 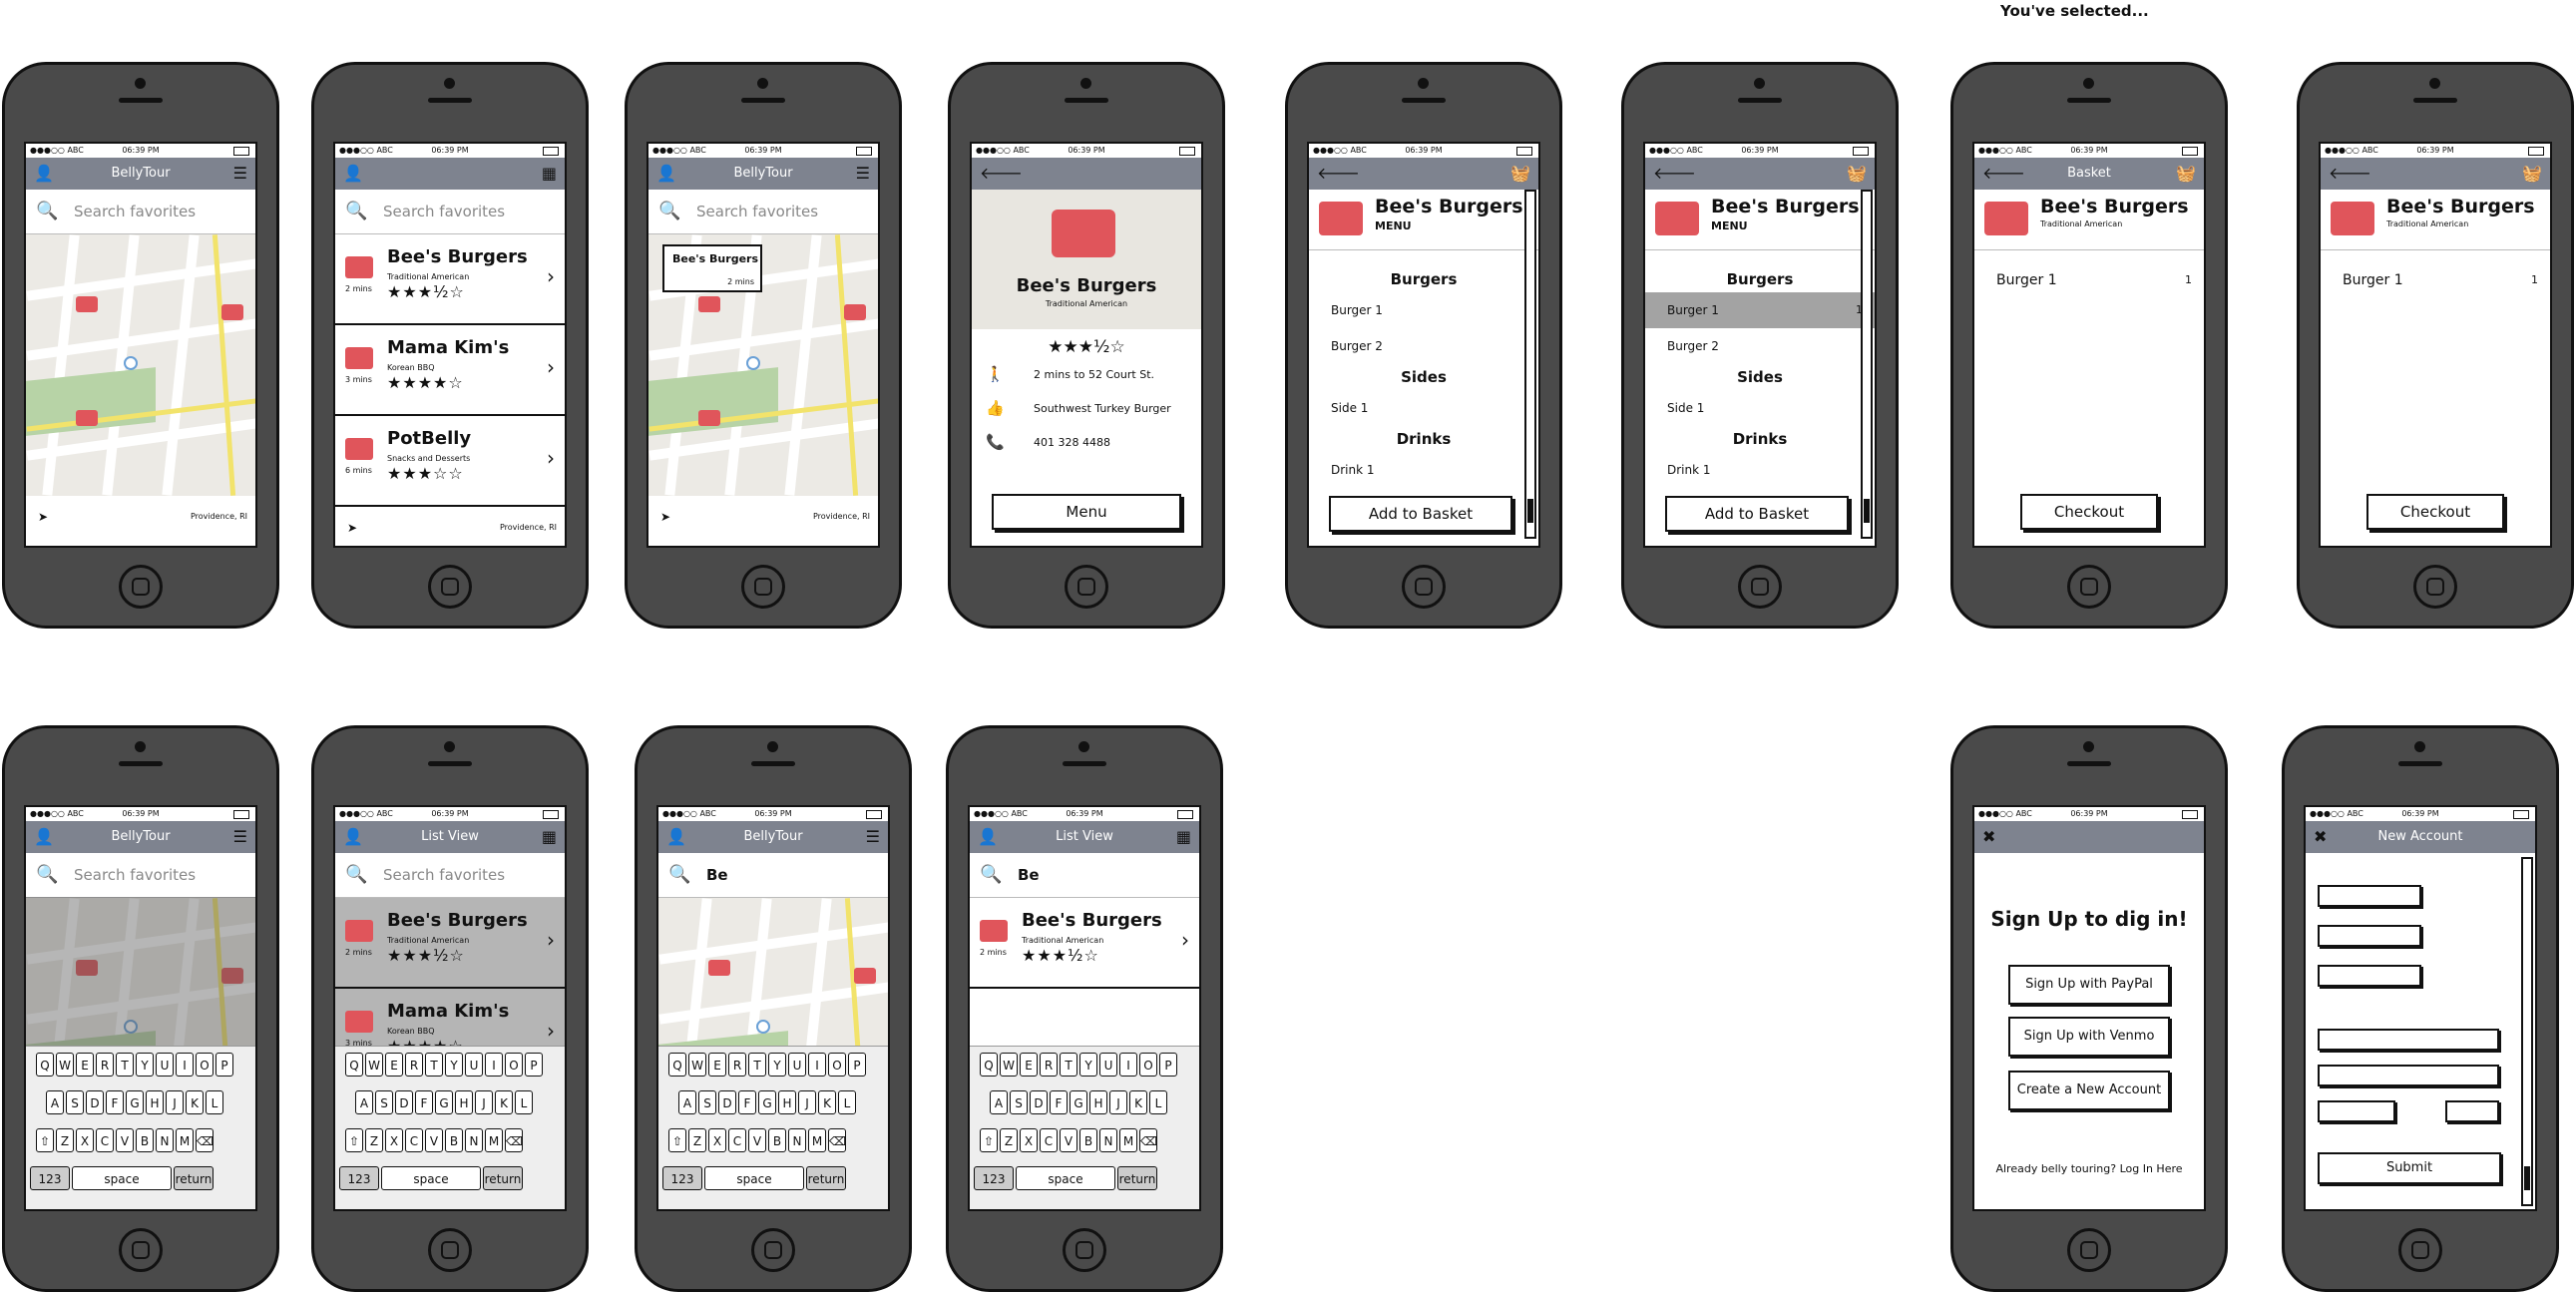 I want to click on quantity-stepper: 1, so click(x=2188, y=280).